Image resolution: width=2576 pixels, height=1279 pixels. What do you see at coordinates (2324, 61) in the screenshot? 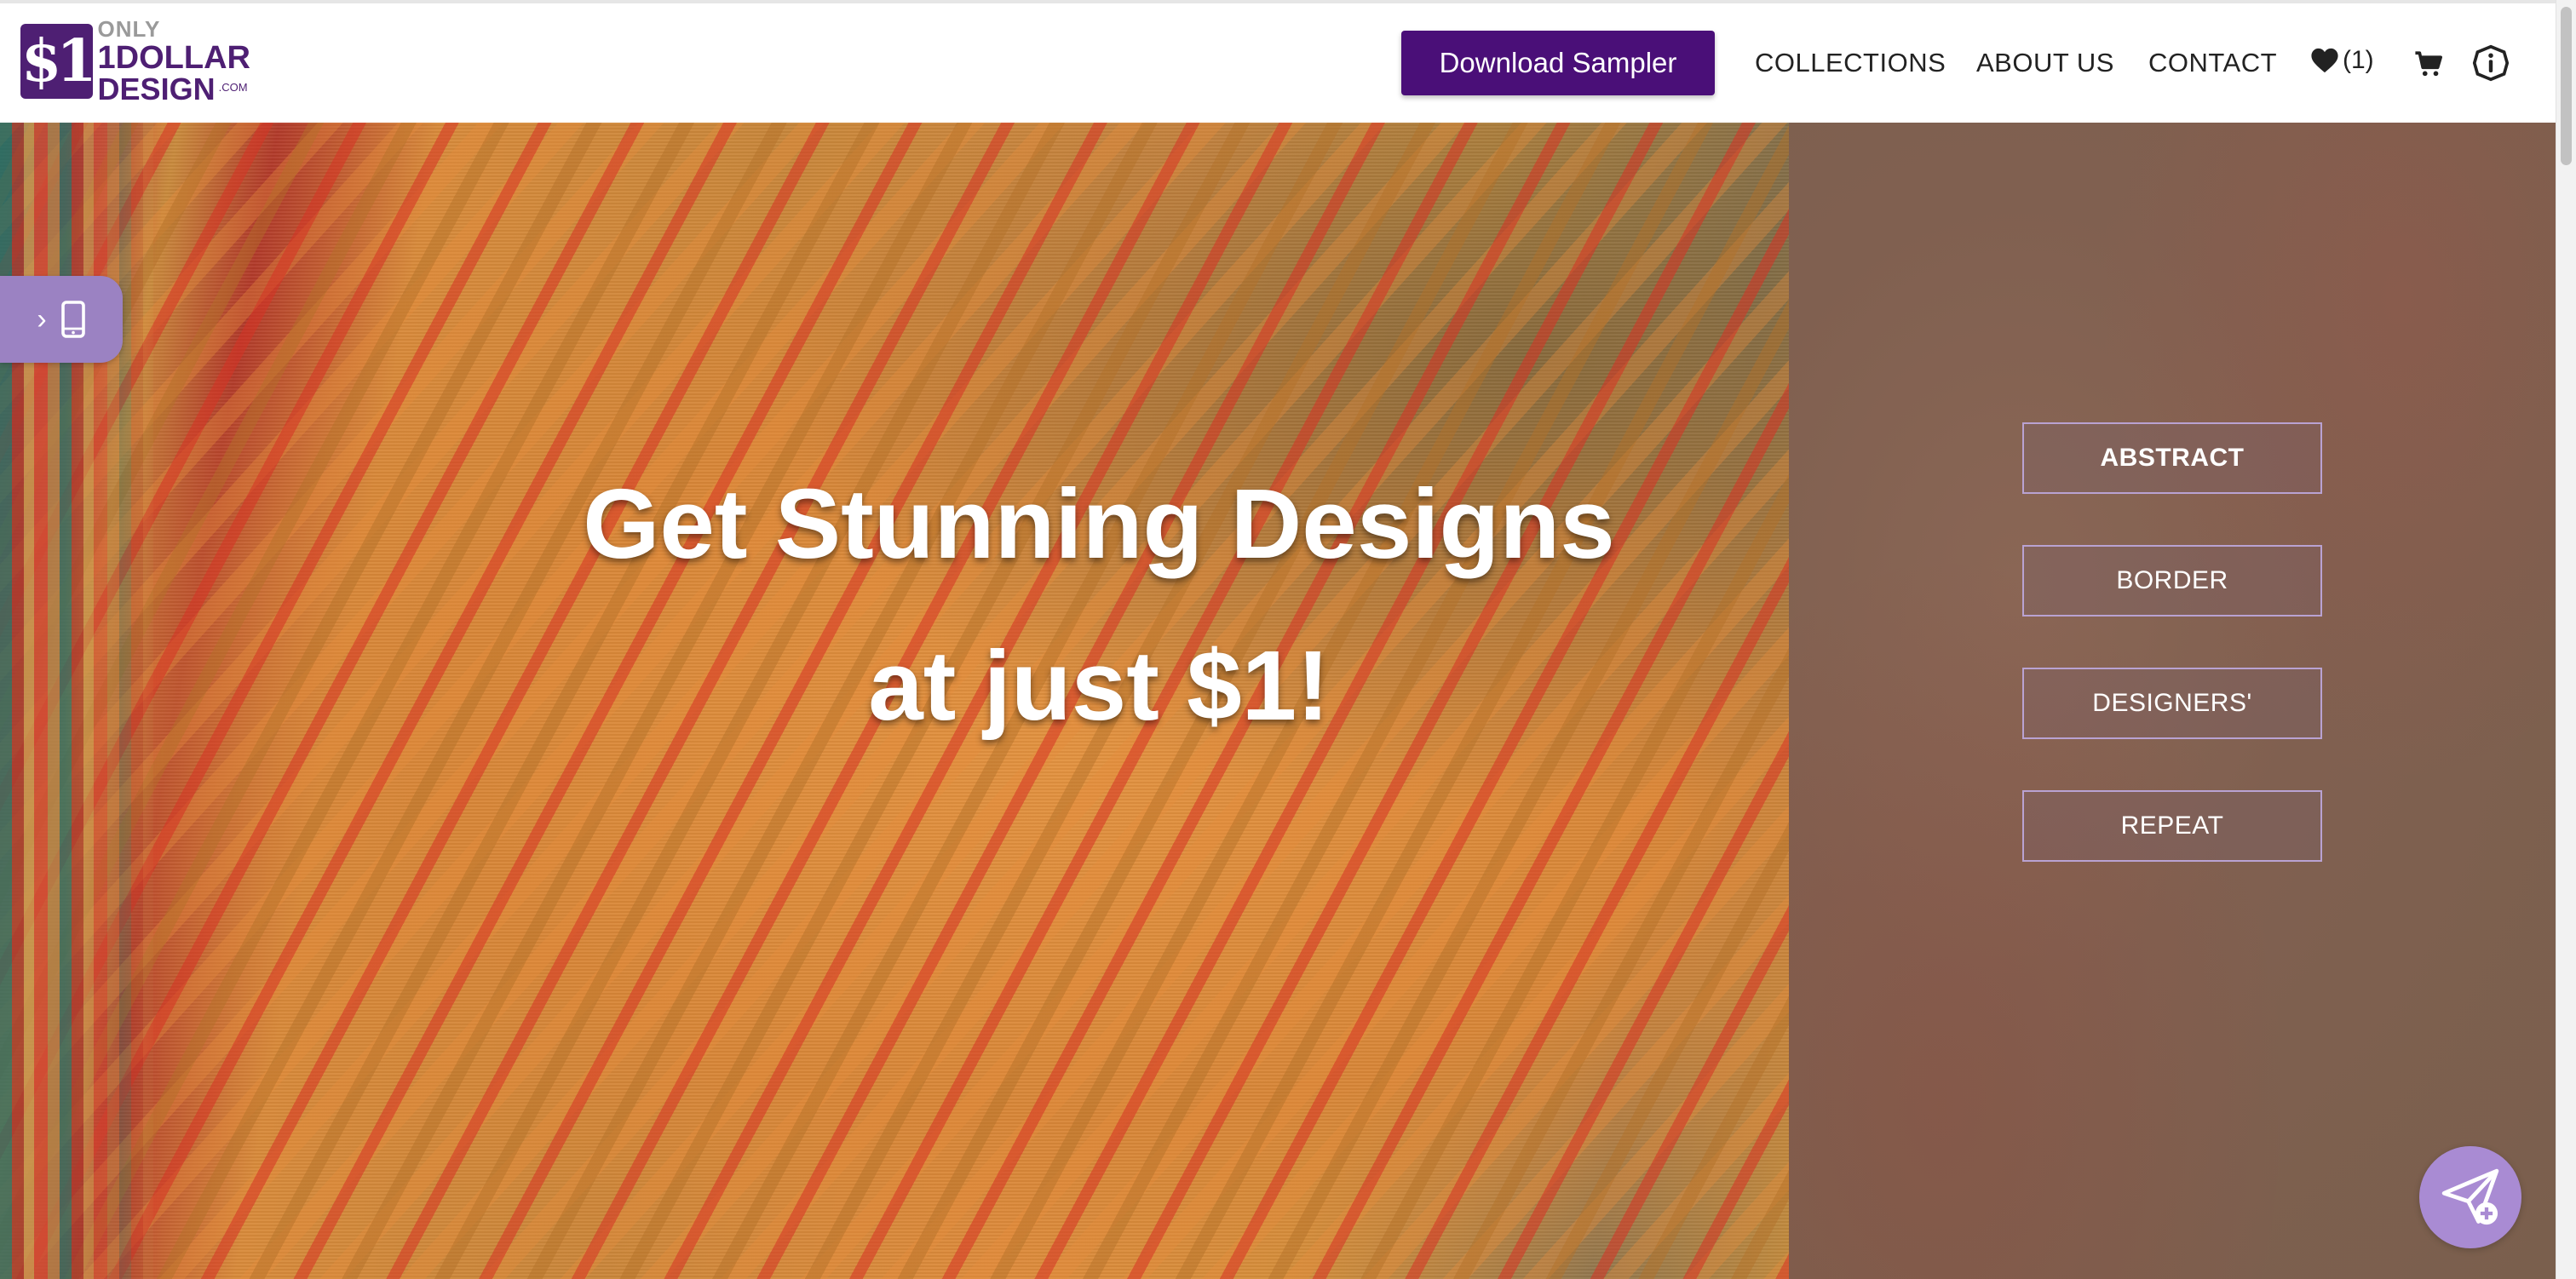
I see `heart-icon` at bounding box center [2324, 61].